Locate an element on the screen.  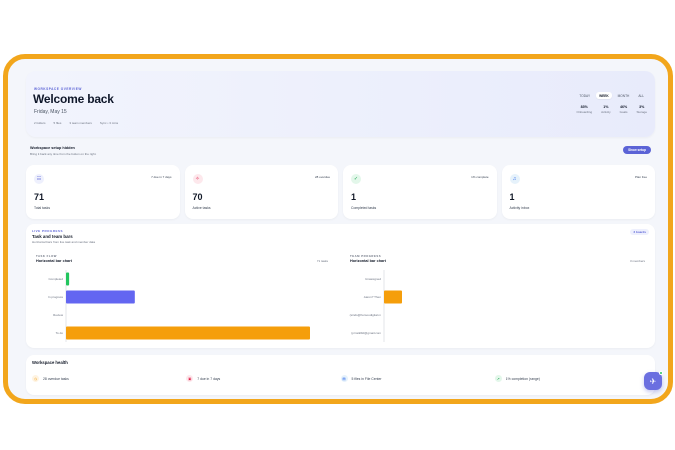
chart-count: 3 members is located at coordinates (637, 261).